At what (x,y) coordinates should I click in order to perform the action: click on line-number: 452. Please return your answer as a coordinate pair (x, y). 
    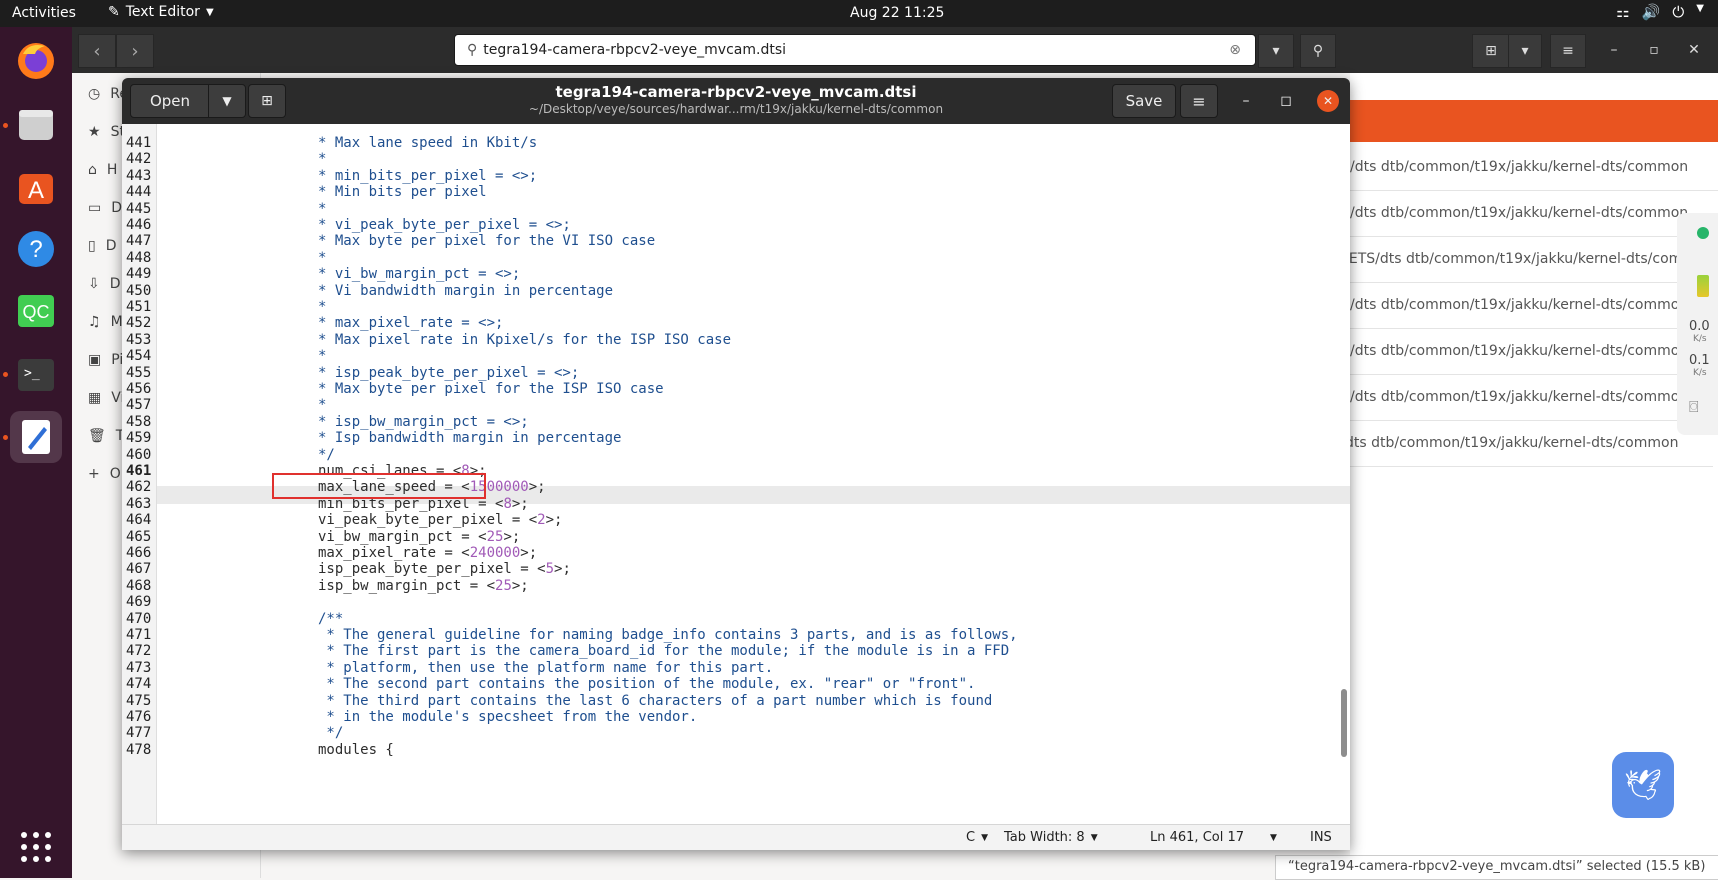
    Looking at the image, I should click on (139, 323).